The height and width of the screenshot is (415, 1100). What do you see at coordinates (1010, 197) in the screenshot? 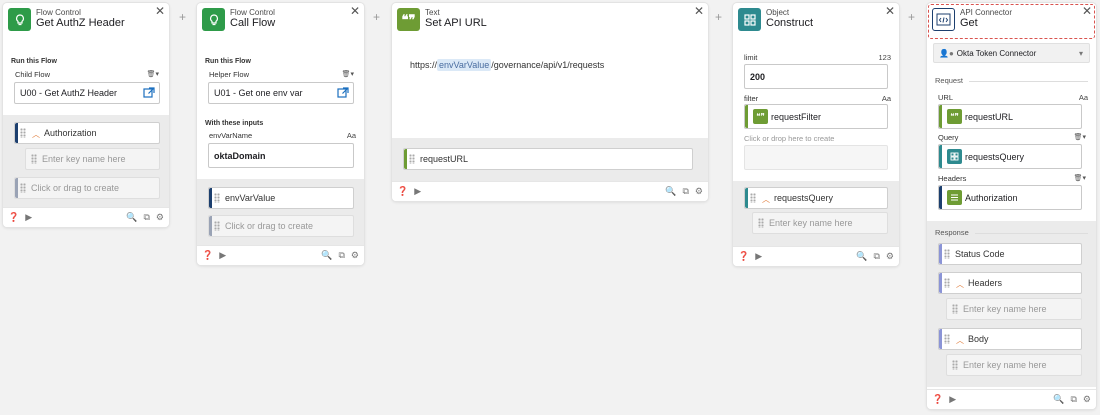
I see `headers-input: Authorization` at bounding box center [1010, 197].